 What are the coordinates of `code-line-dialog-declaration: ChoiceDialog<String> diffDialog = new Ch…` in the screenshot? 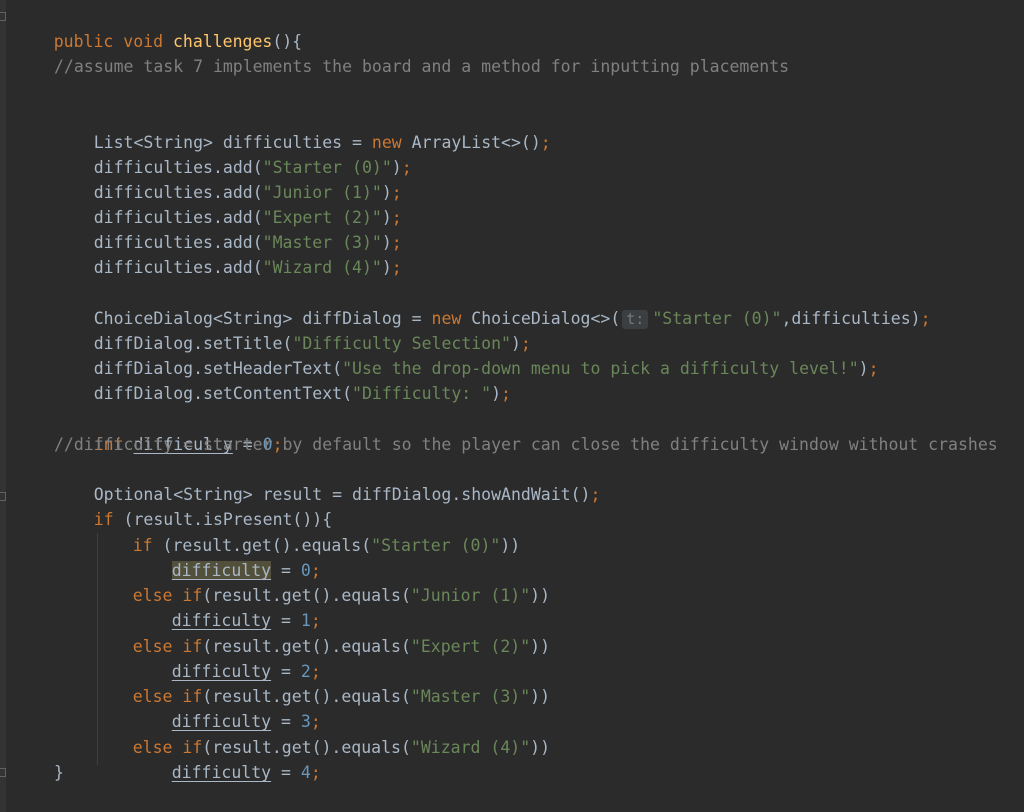 It's located at (492, 305).